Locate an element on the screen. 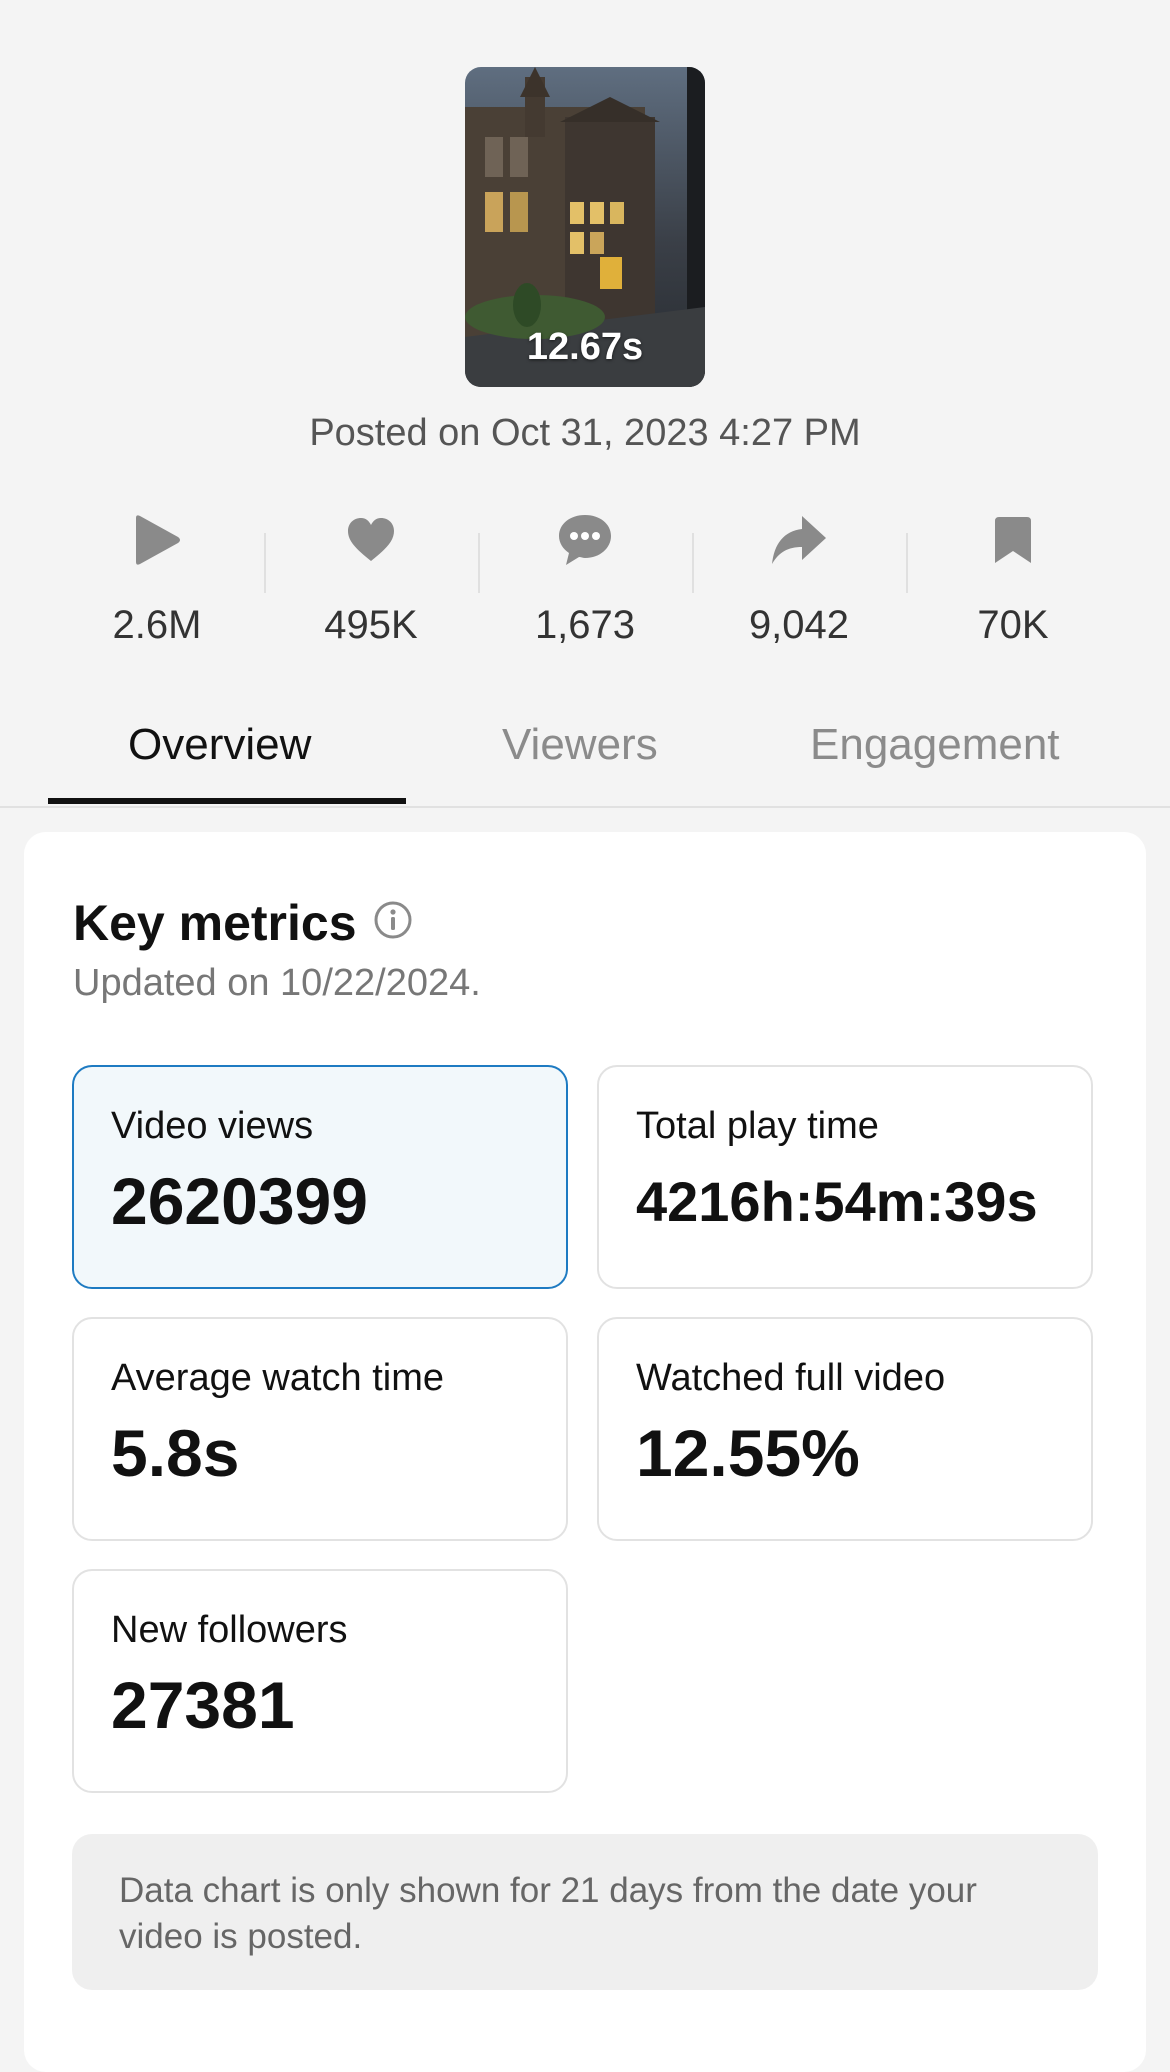 This screenshot has width=1170, height=2072. metric-label: Average watch time is located at coordinates (278, 1378).